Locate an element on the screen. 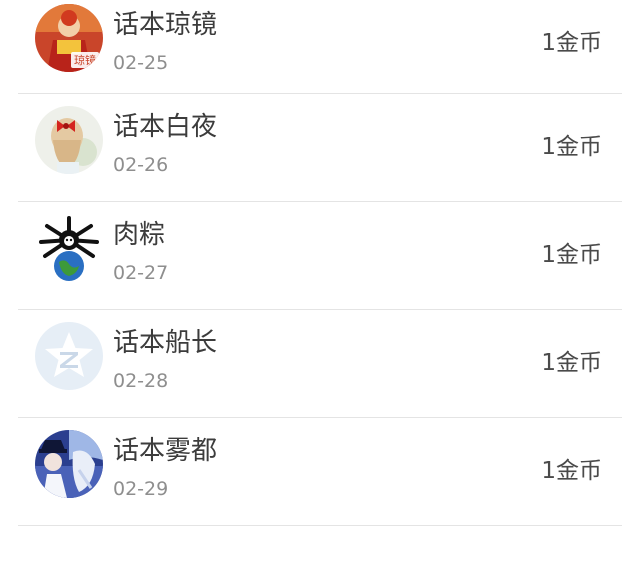  red-costume-avatar-icon: 琼镜 is located at coordinates (69, 38).